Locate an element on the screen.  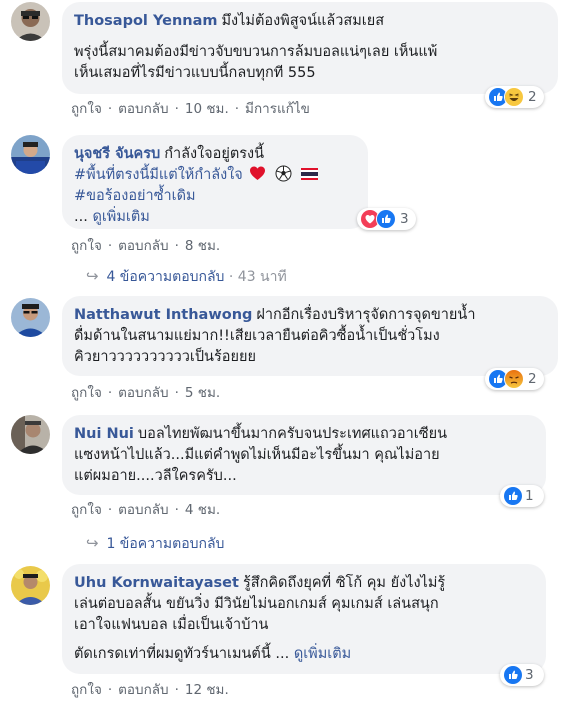
comment-timestamp: 4 ชม. is located at coordinates (202, 510).